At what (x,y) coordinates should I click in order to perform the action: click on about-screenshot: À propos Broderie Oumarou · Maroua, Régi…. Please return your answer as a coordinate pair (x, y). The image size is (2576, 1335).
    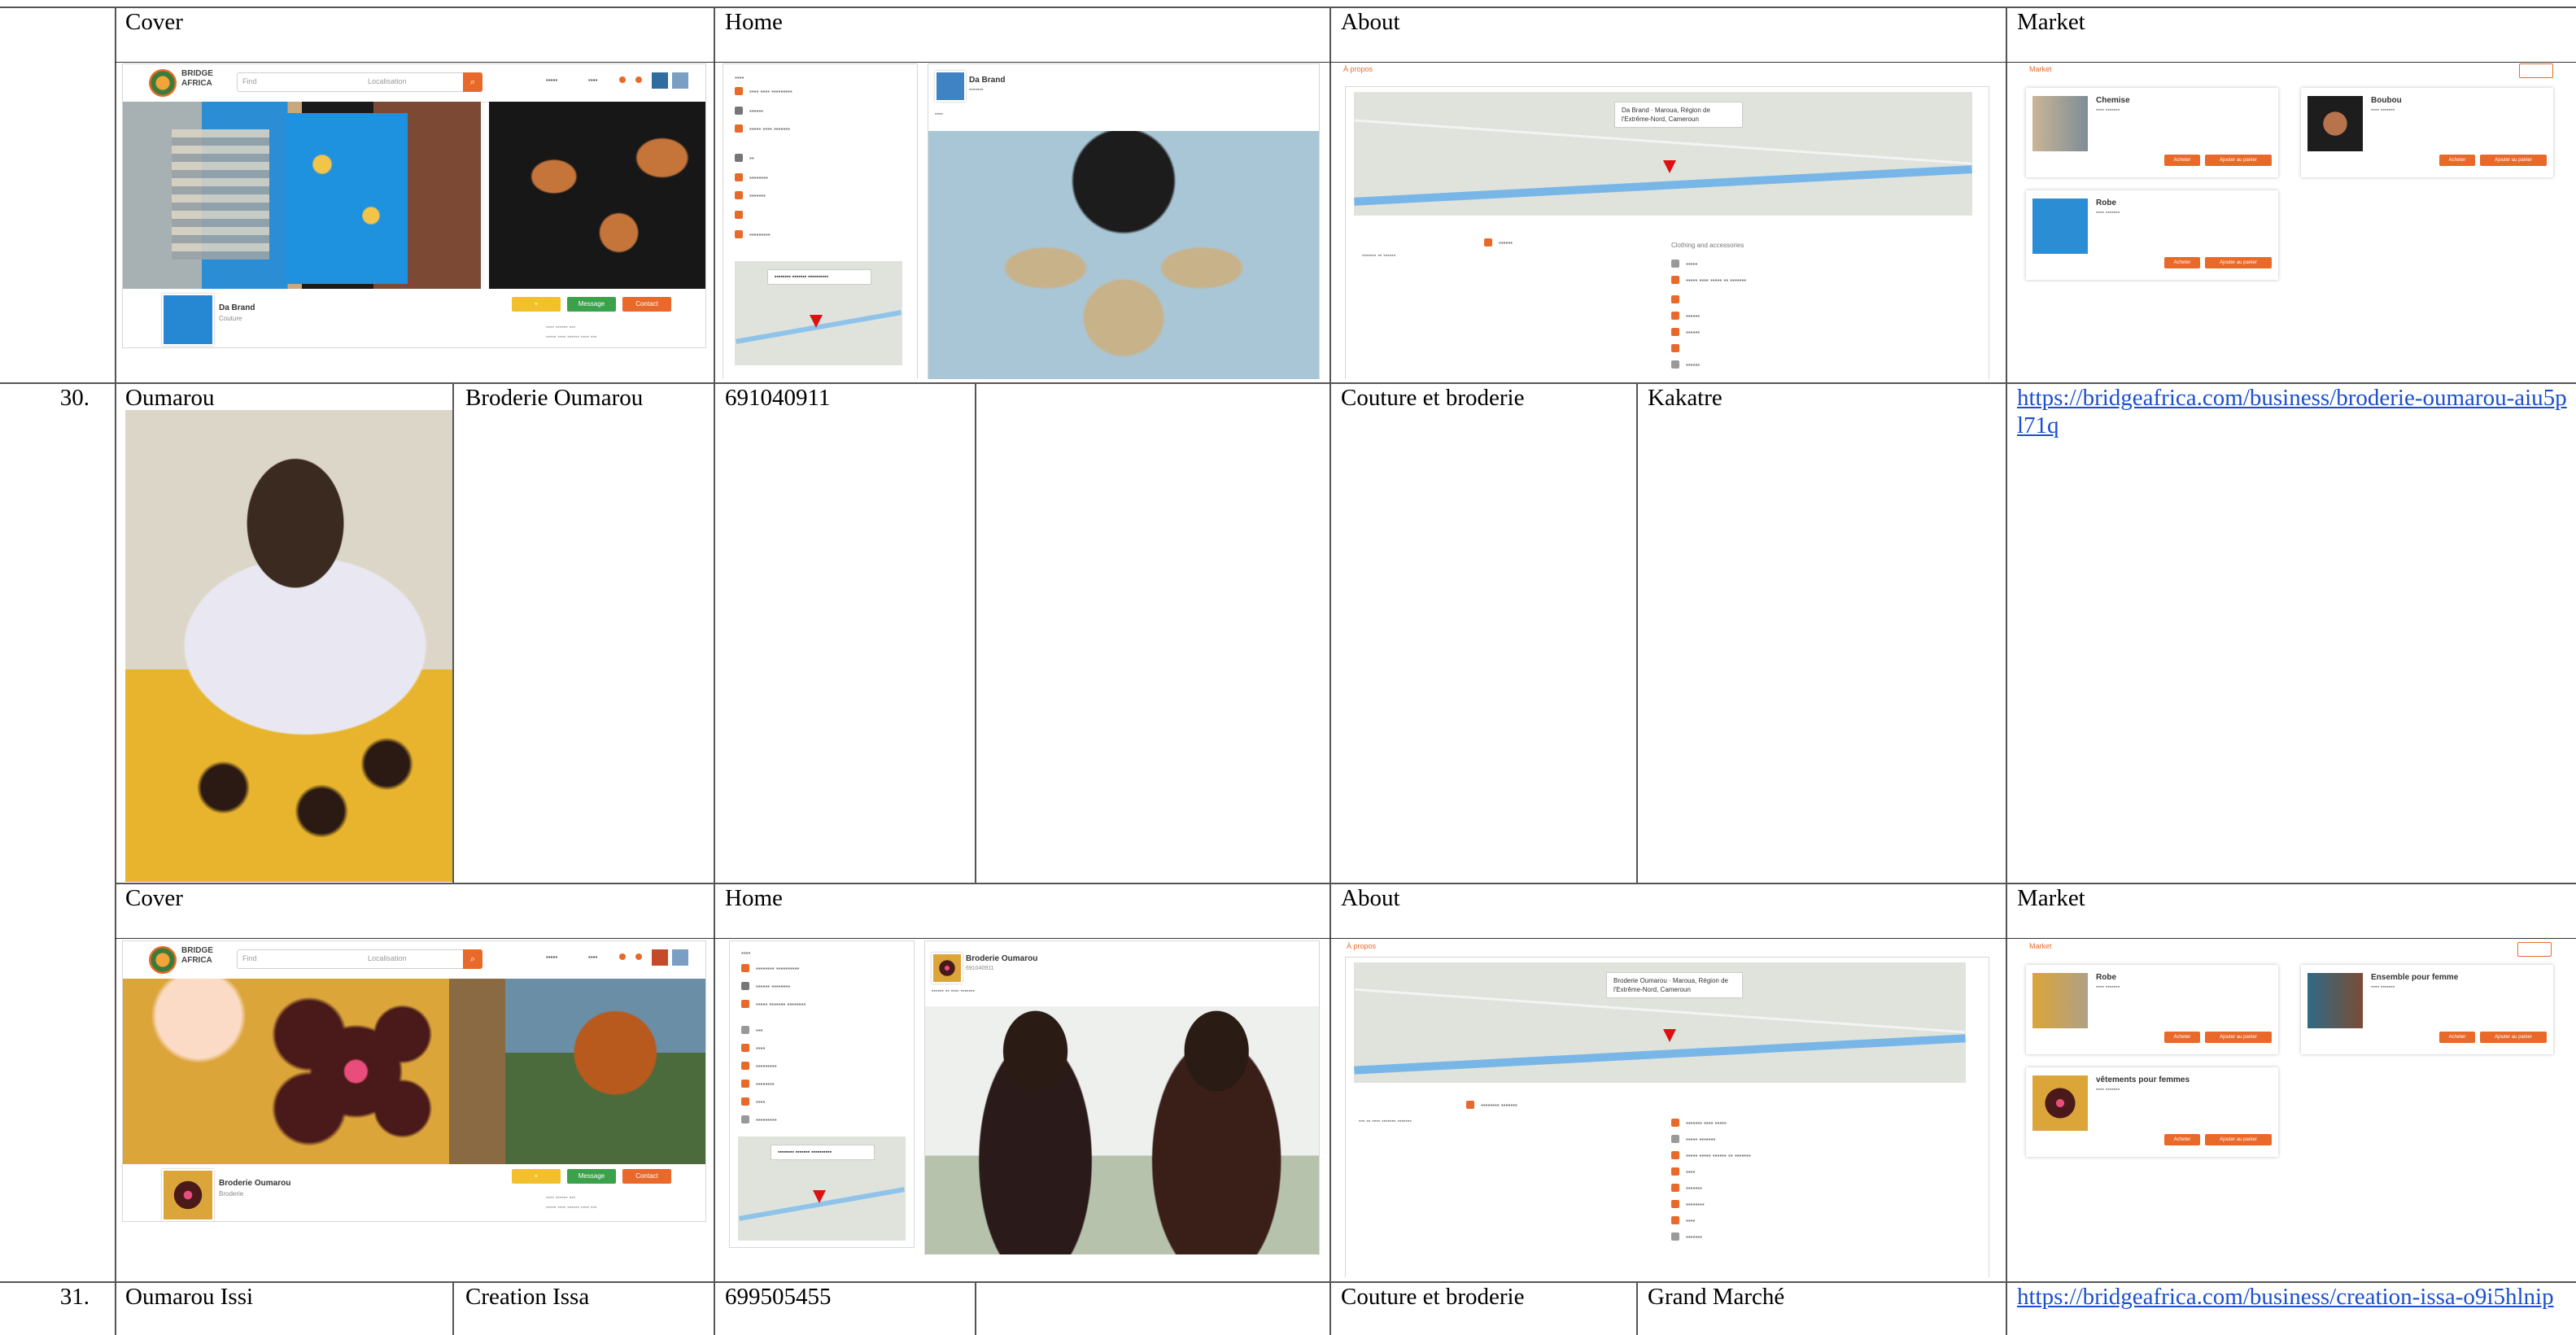
    Looking at the image, I should click on (1667, 1108).